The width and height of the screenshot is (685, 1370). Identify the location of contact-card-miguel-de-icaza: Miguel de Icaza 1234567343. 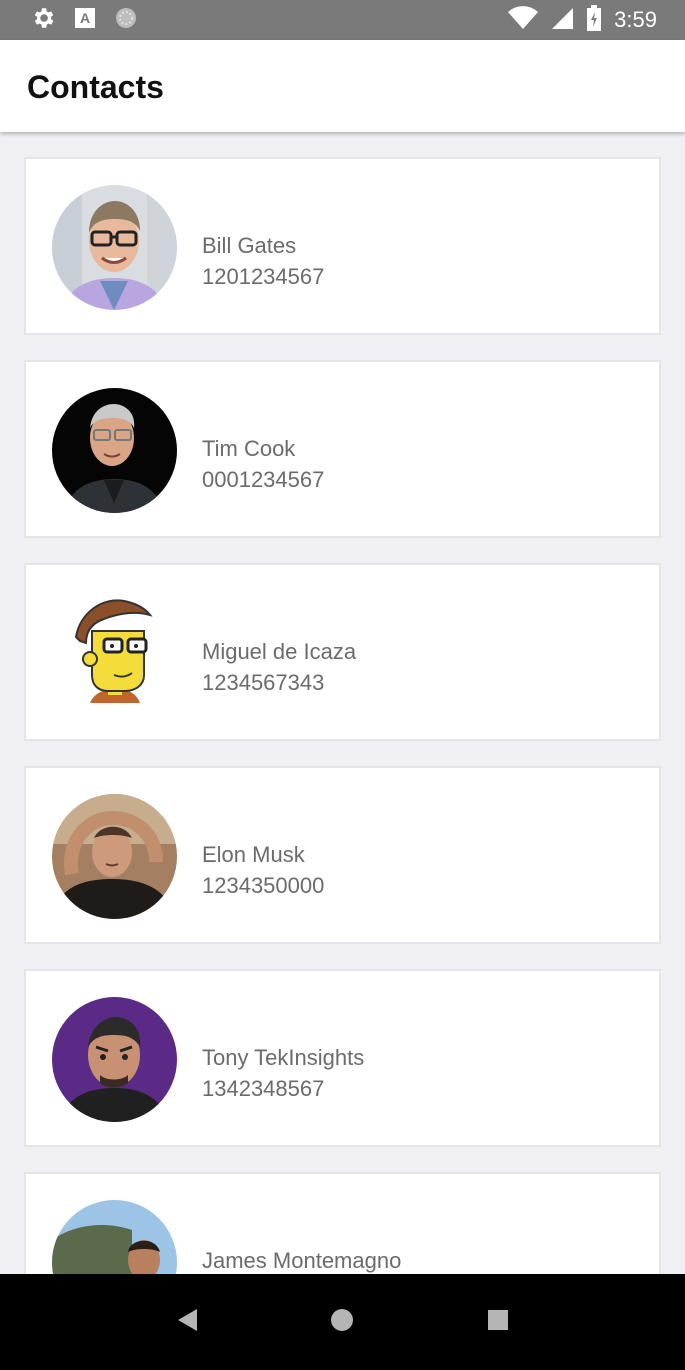
(342, 652).